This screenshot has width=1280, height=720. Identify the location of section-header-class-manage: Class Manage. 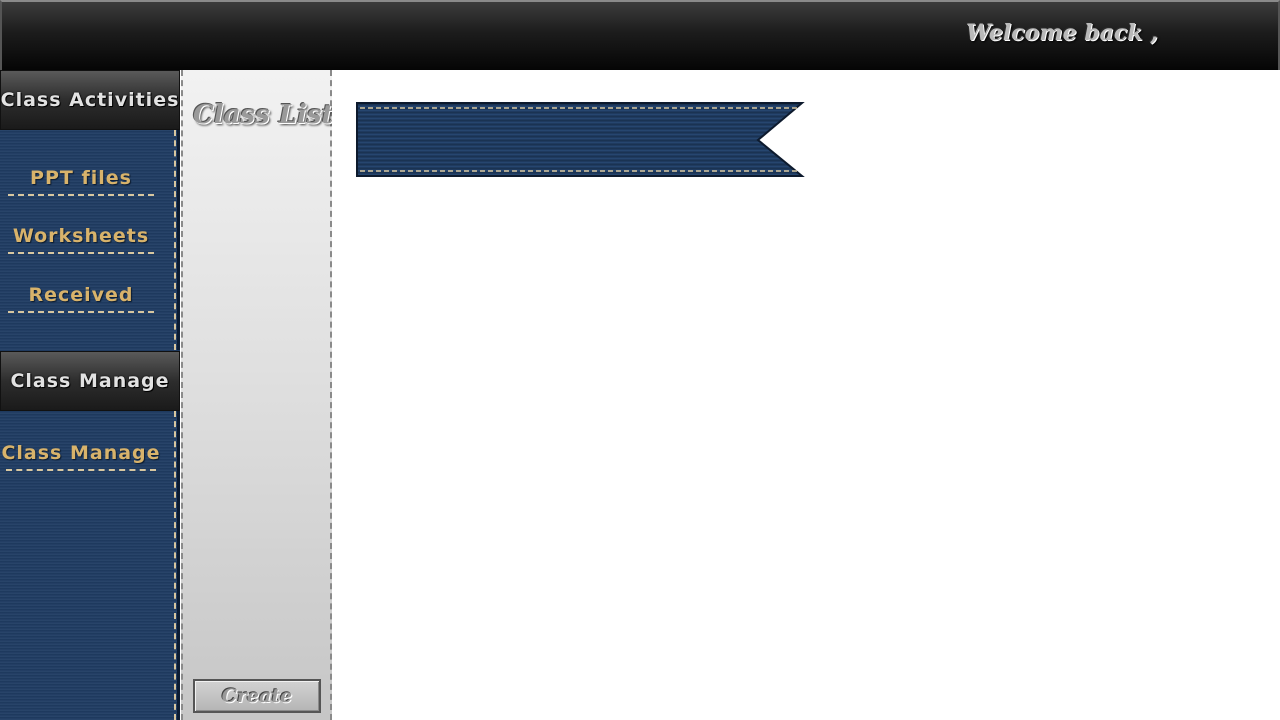
(90, 381).